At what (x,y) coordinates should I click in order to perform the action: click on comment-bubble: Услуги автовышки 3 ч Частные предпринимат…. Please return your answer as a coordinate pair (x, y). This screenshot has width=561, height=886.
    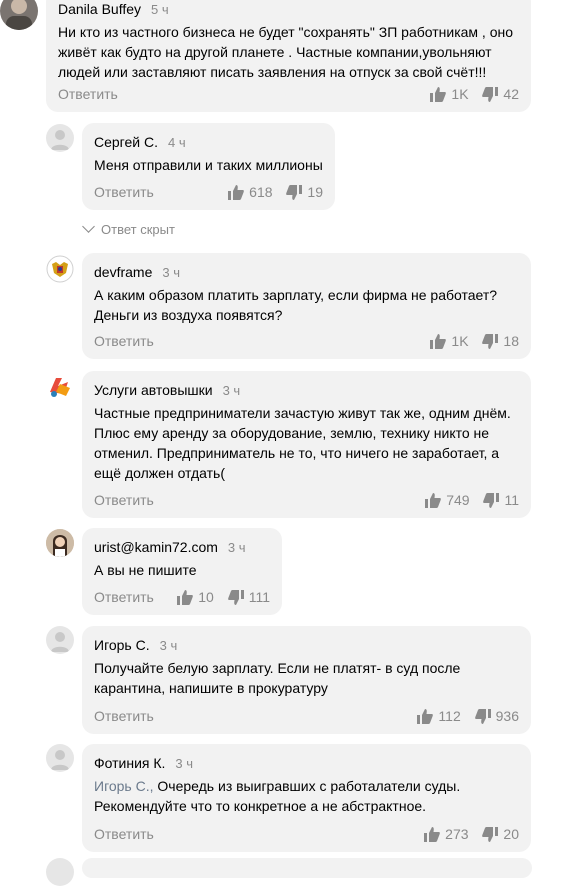
    Looking at the image, I should click on (306, 444).